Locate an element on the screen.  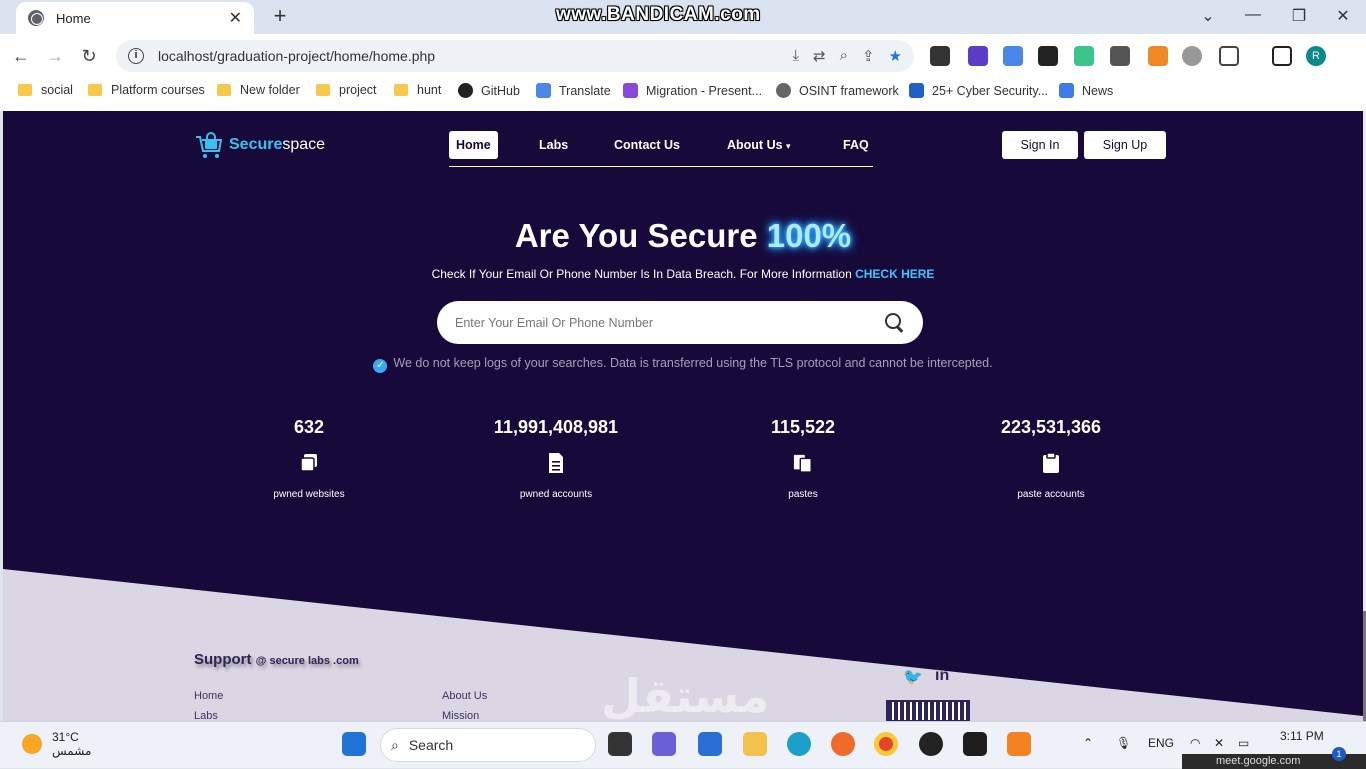
footer-link-mission: Mission is located at coordinates (460, 715).